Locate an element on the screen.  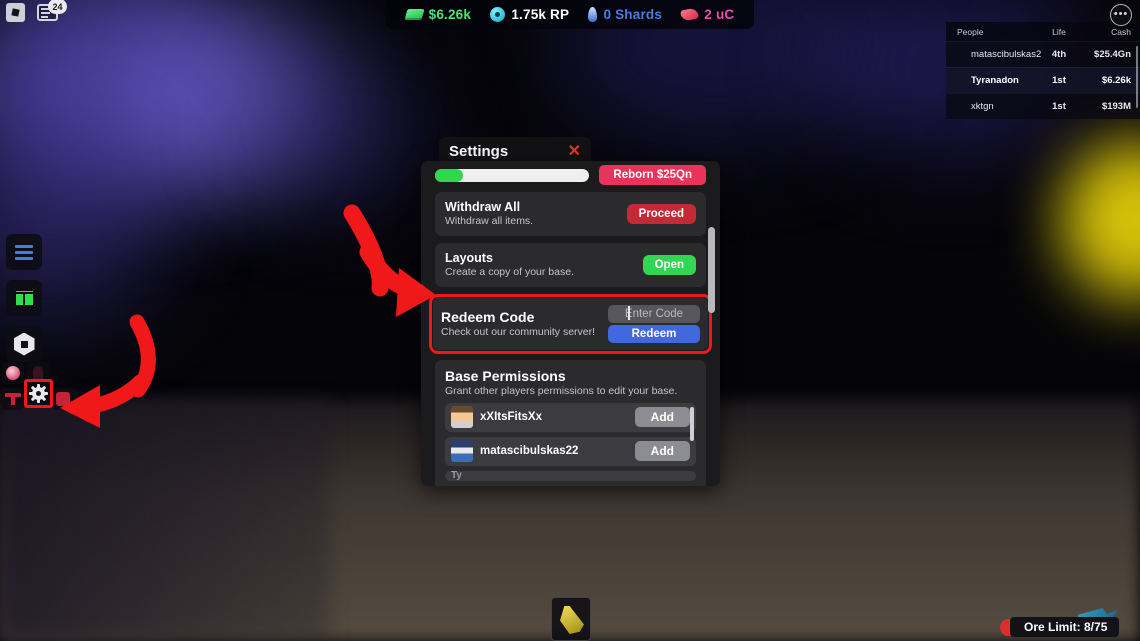
list-item: xXItsFitsXx Add is located at coordinates (570, 417).